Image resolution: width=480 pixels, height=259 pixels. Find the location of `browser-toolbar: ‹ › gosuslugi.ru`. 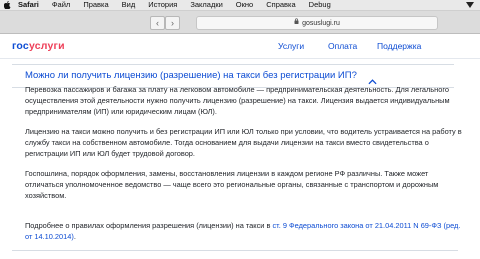

browser-toolbar: ‹ › gosuslugi.ru is located at coordinates (240, 22).